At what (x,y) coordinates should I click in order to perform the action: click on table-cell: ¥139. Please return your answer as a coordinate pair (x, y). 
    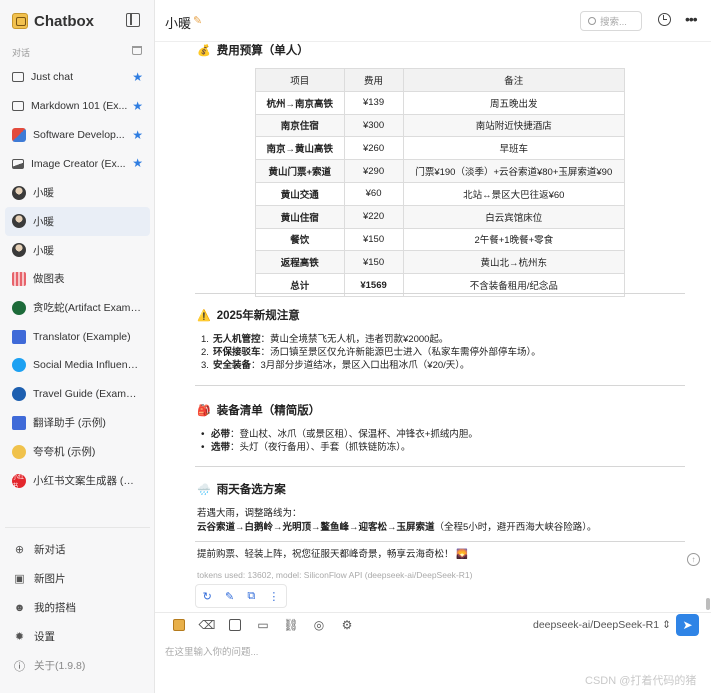
    Looking at the image, I should click on (373, 102).